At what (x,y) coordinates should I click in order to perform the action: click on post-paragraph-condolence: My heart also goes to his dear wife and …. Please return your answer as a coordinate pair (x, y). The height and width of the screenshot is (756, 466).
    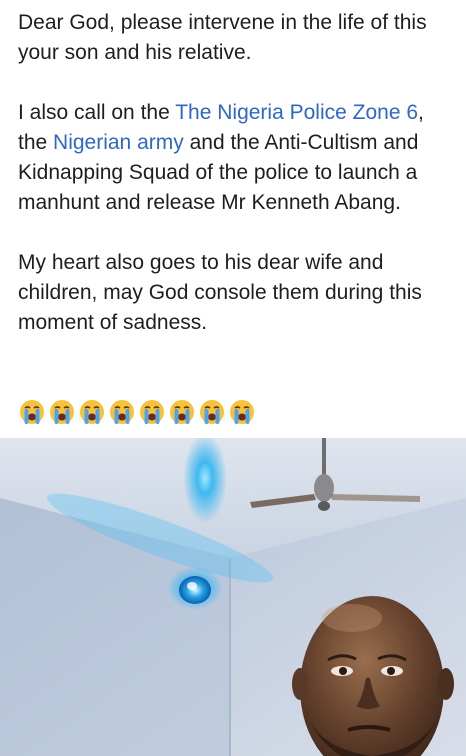
    Looking at the image, I should click on (220, 292).